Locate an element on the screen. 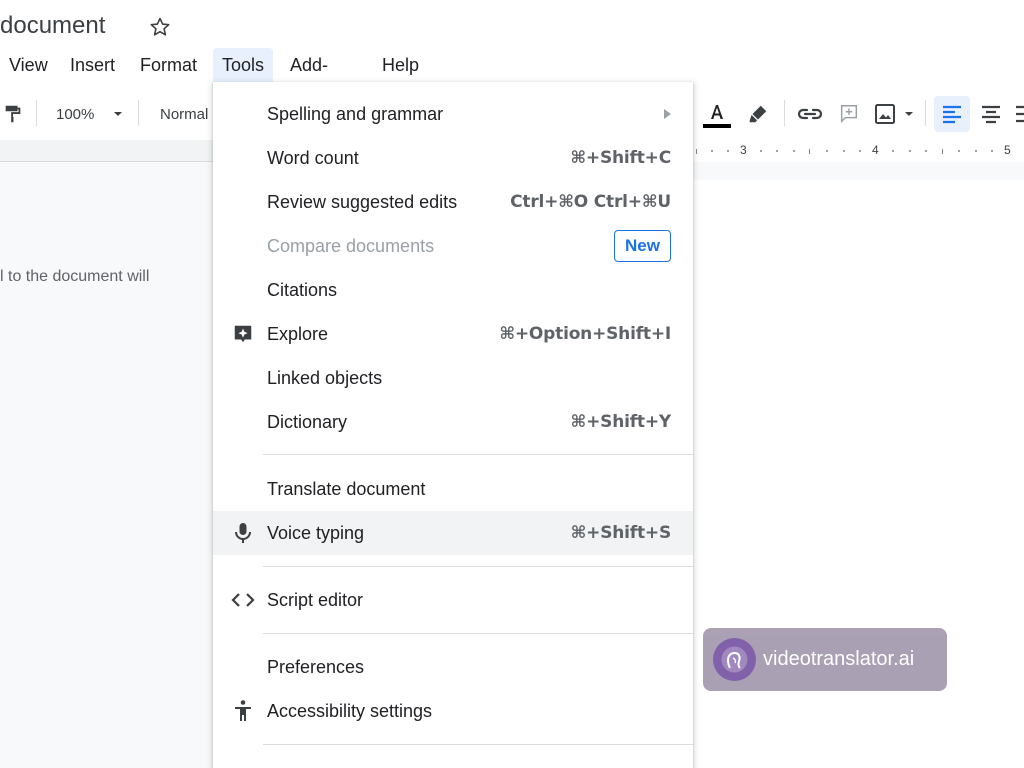  menu-item-shortcut: ⌘+Option+Shift+I is located at coordinates (585, 334).